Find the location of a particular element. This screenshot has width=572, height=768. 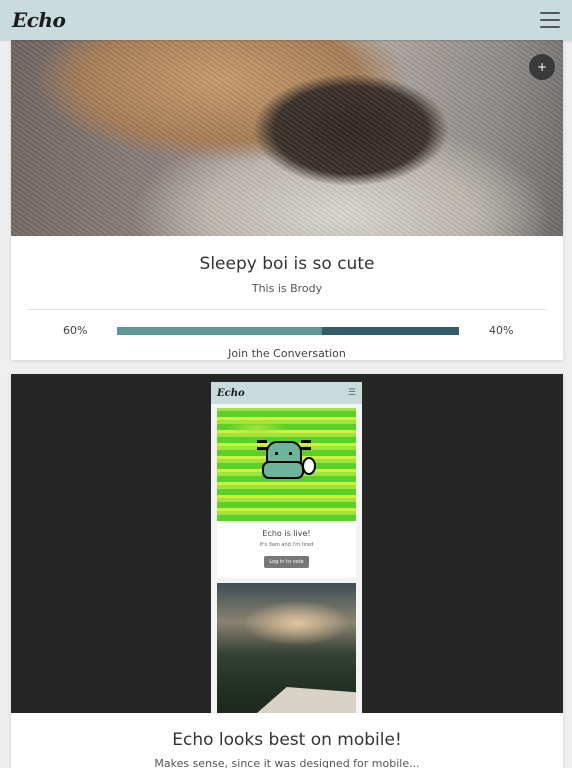

vote-row: 60% 40% is located at coordinates (287, 330).